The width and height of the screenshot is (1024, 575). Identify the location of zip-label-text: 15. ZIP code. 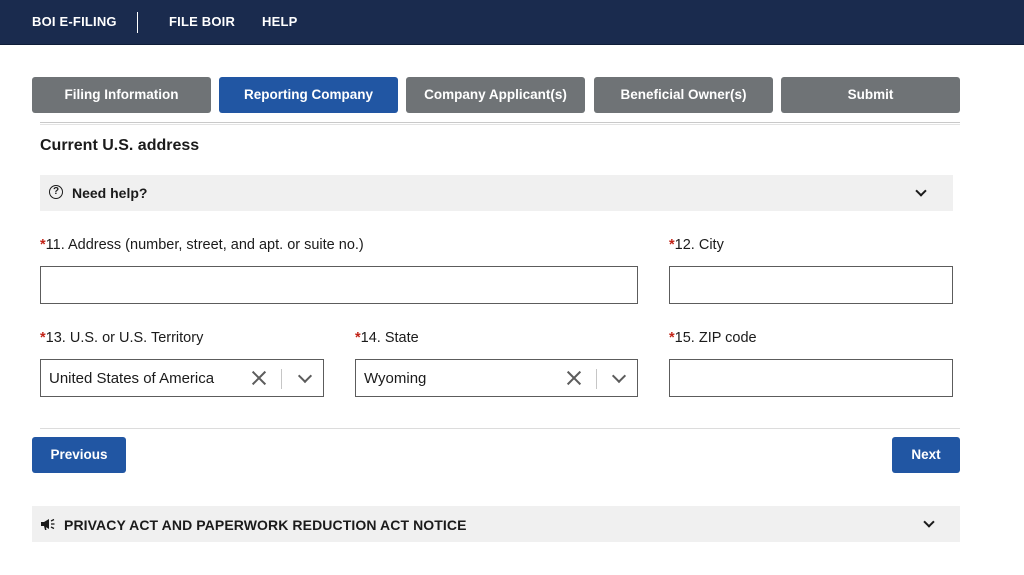
(715, 338).